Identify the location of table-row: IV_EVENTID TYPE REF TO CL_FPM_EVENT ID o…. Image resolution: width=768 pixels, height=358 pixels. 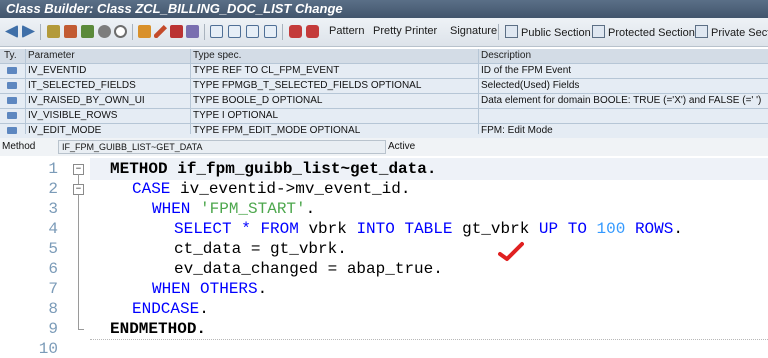
(384, 71).